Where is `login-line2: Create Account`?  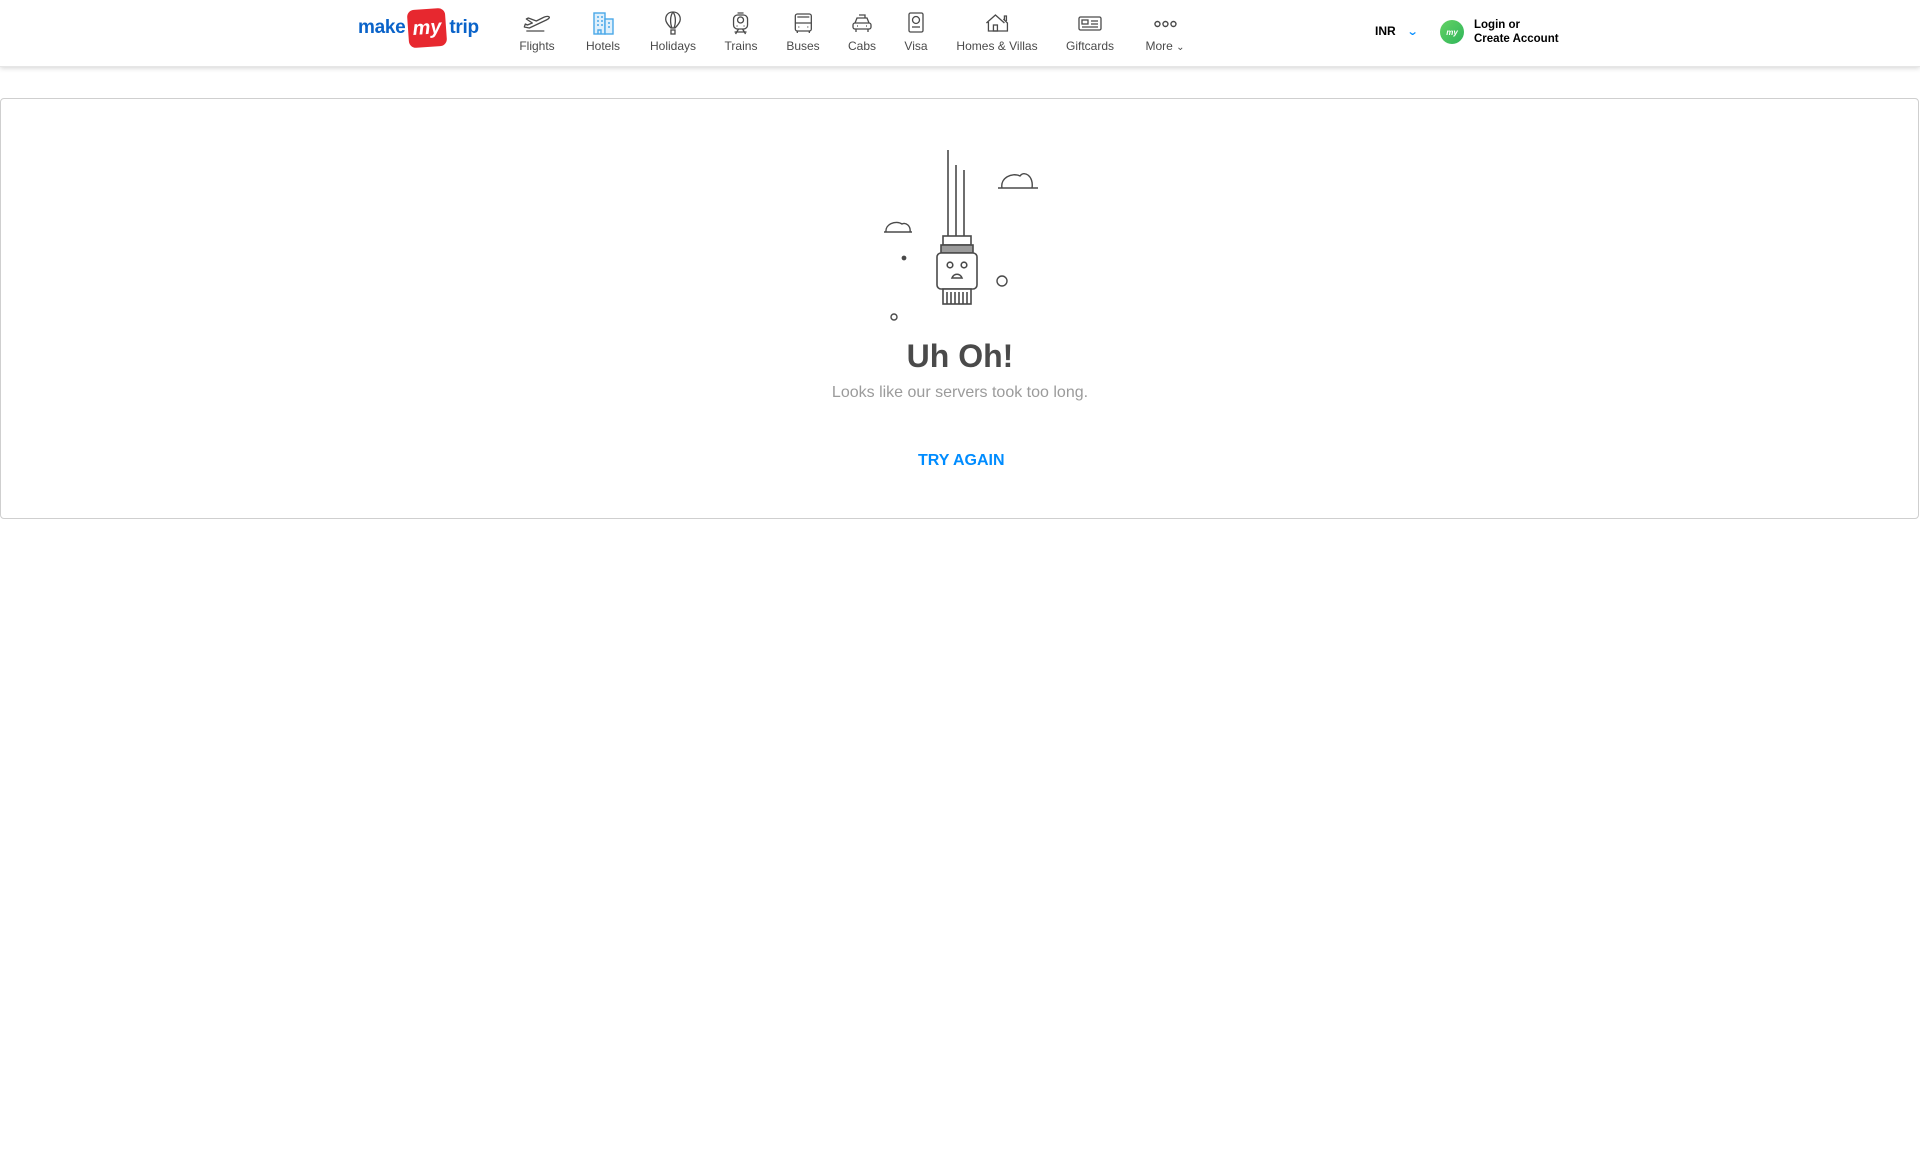 login-line2: Create Account is located at coordinates (1516, 39).